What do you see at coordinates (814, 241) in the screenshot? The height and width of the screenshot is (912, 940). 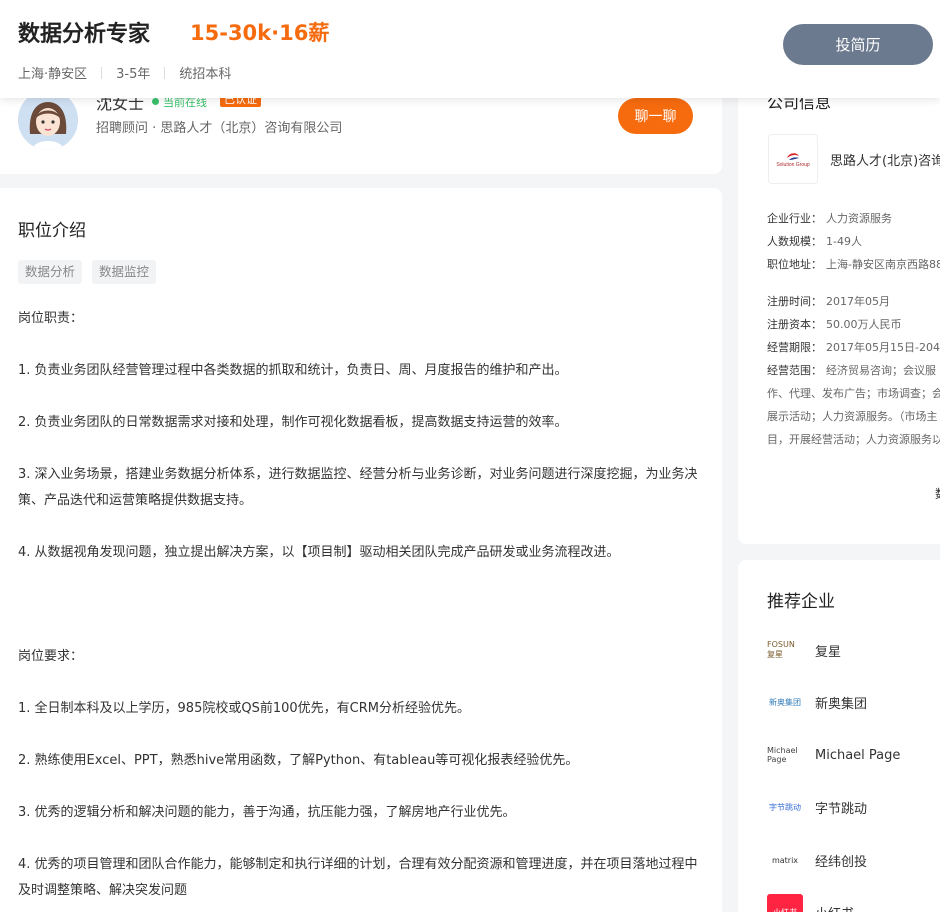 I see `info-size: 人数规模： 1-49人` at bounding box center [814, 241].